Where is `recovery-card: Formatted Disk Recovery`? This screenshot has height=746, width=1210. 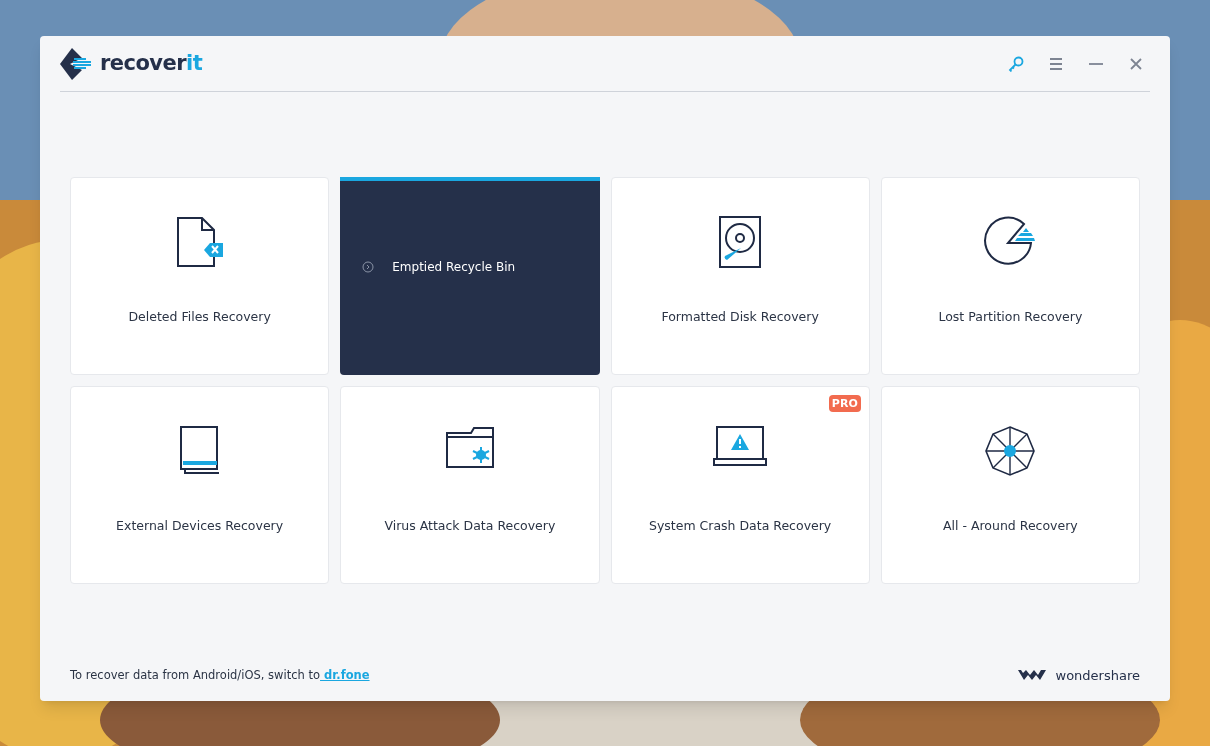 recovery-card: Formatted Disk Recovery is located at coordinates (740, 276).